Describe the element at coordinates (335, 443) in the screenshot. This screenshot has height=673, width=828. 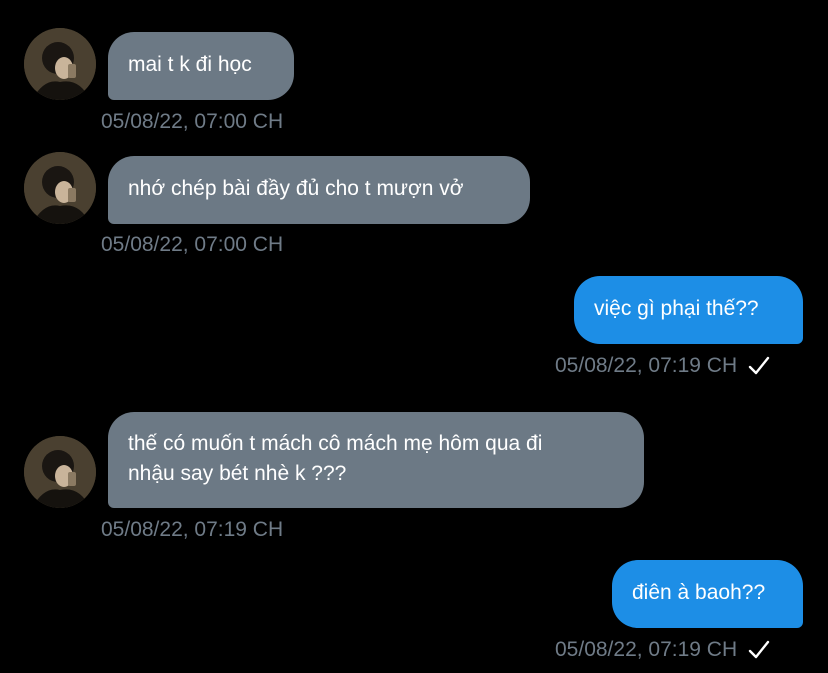
I see `message-text-line: thế có muốn t mách cô mách mẹ hôm qua đi` at that location.